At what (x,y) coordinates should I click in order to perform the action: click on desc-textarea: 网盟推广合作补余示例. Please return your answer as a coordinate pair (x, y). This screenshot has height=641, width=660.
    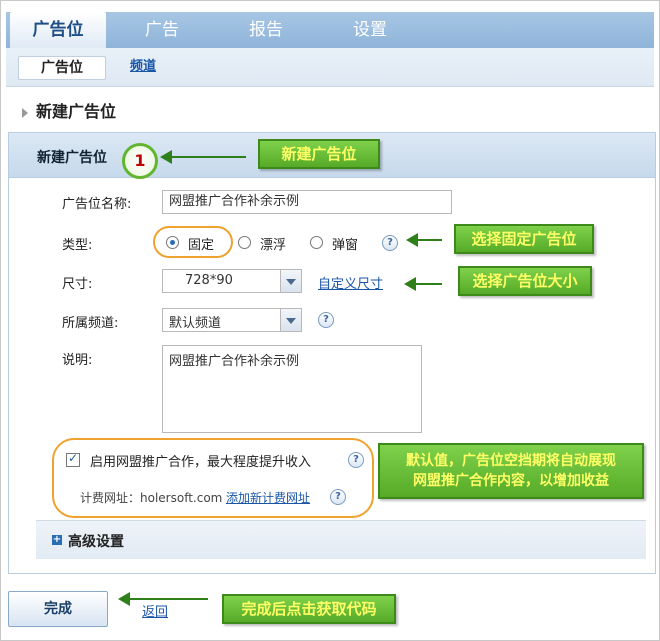
    Looking at the image, I should click on (292, 389).